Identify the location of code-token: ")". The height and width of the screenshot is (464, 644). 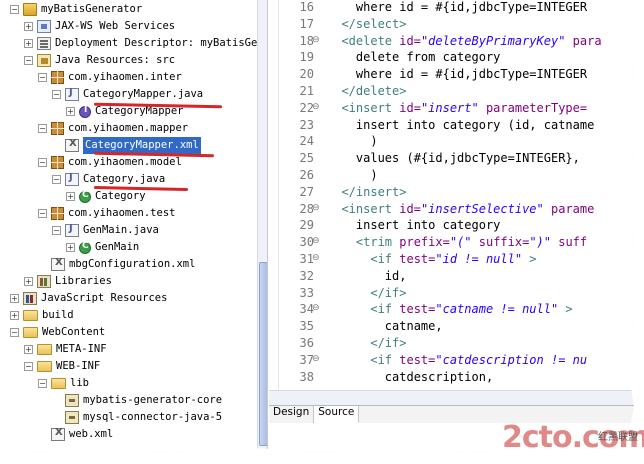
(540, 242).